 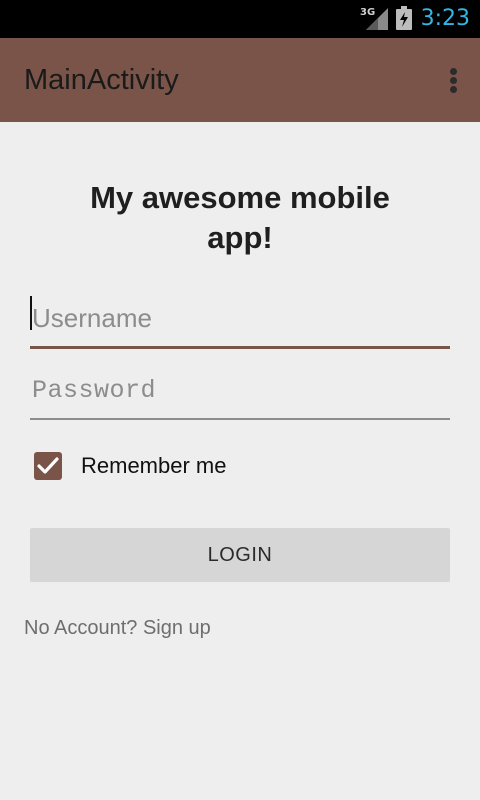 I want to click on remember-me-checkbox, so click(x=48, y=466).